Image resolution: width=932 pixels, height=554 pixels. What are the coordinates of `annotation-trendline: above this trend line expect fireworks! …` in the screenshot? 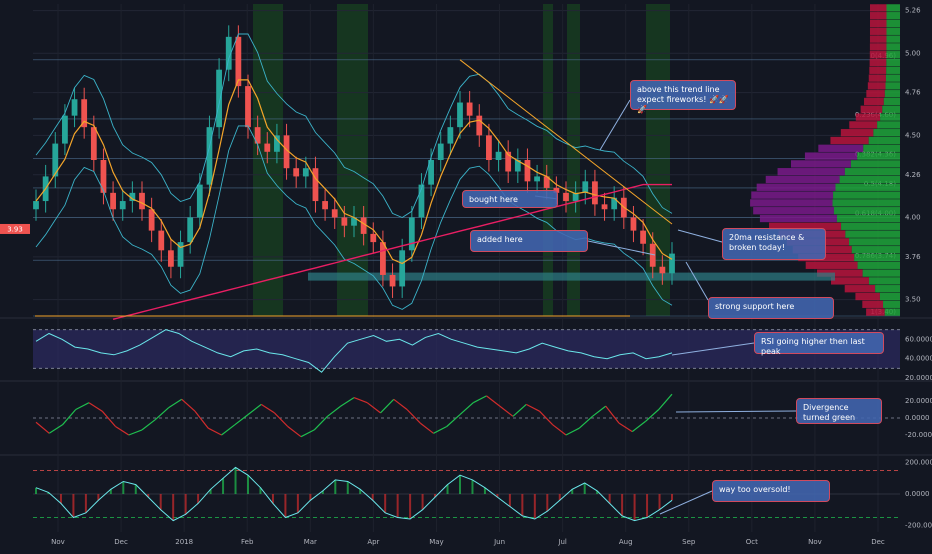 It's located at (683, 97).